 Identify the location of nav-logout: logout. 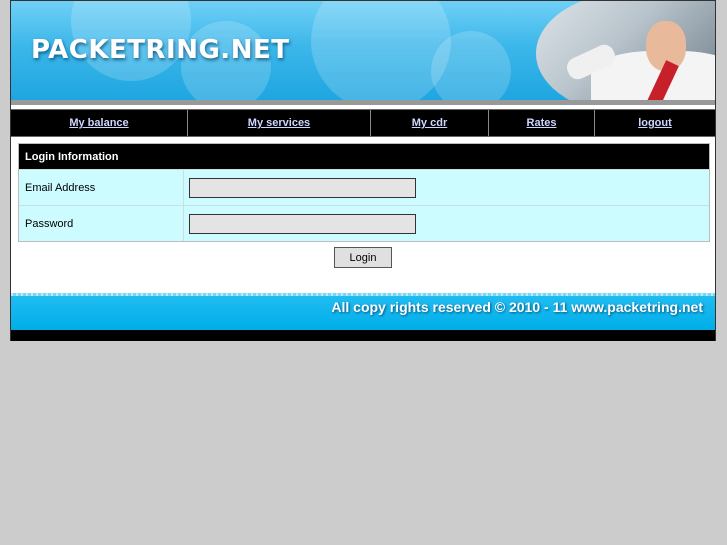
(655, 123).